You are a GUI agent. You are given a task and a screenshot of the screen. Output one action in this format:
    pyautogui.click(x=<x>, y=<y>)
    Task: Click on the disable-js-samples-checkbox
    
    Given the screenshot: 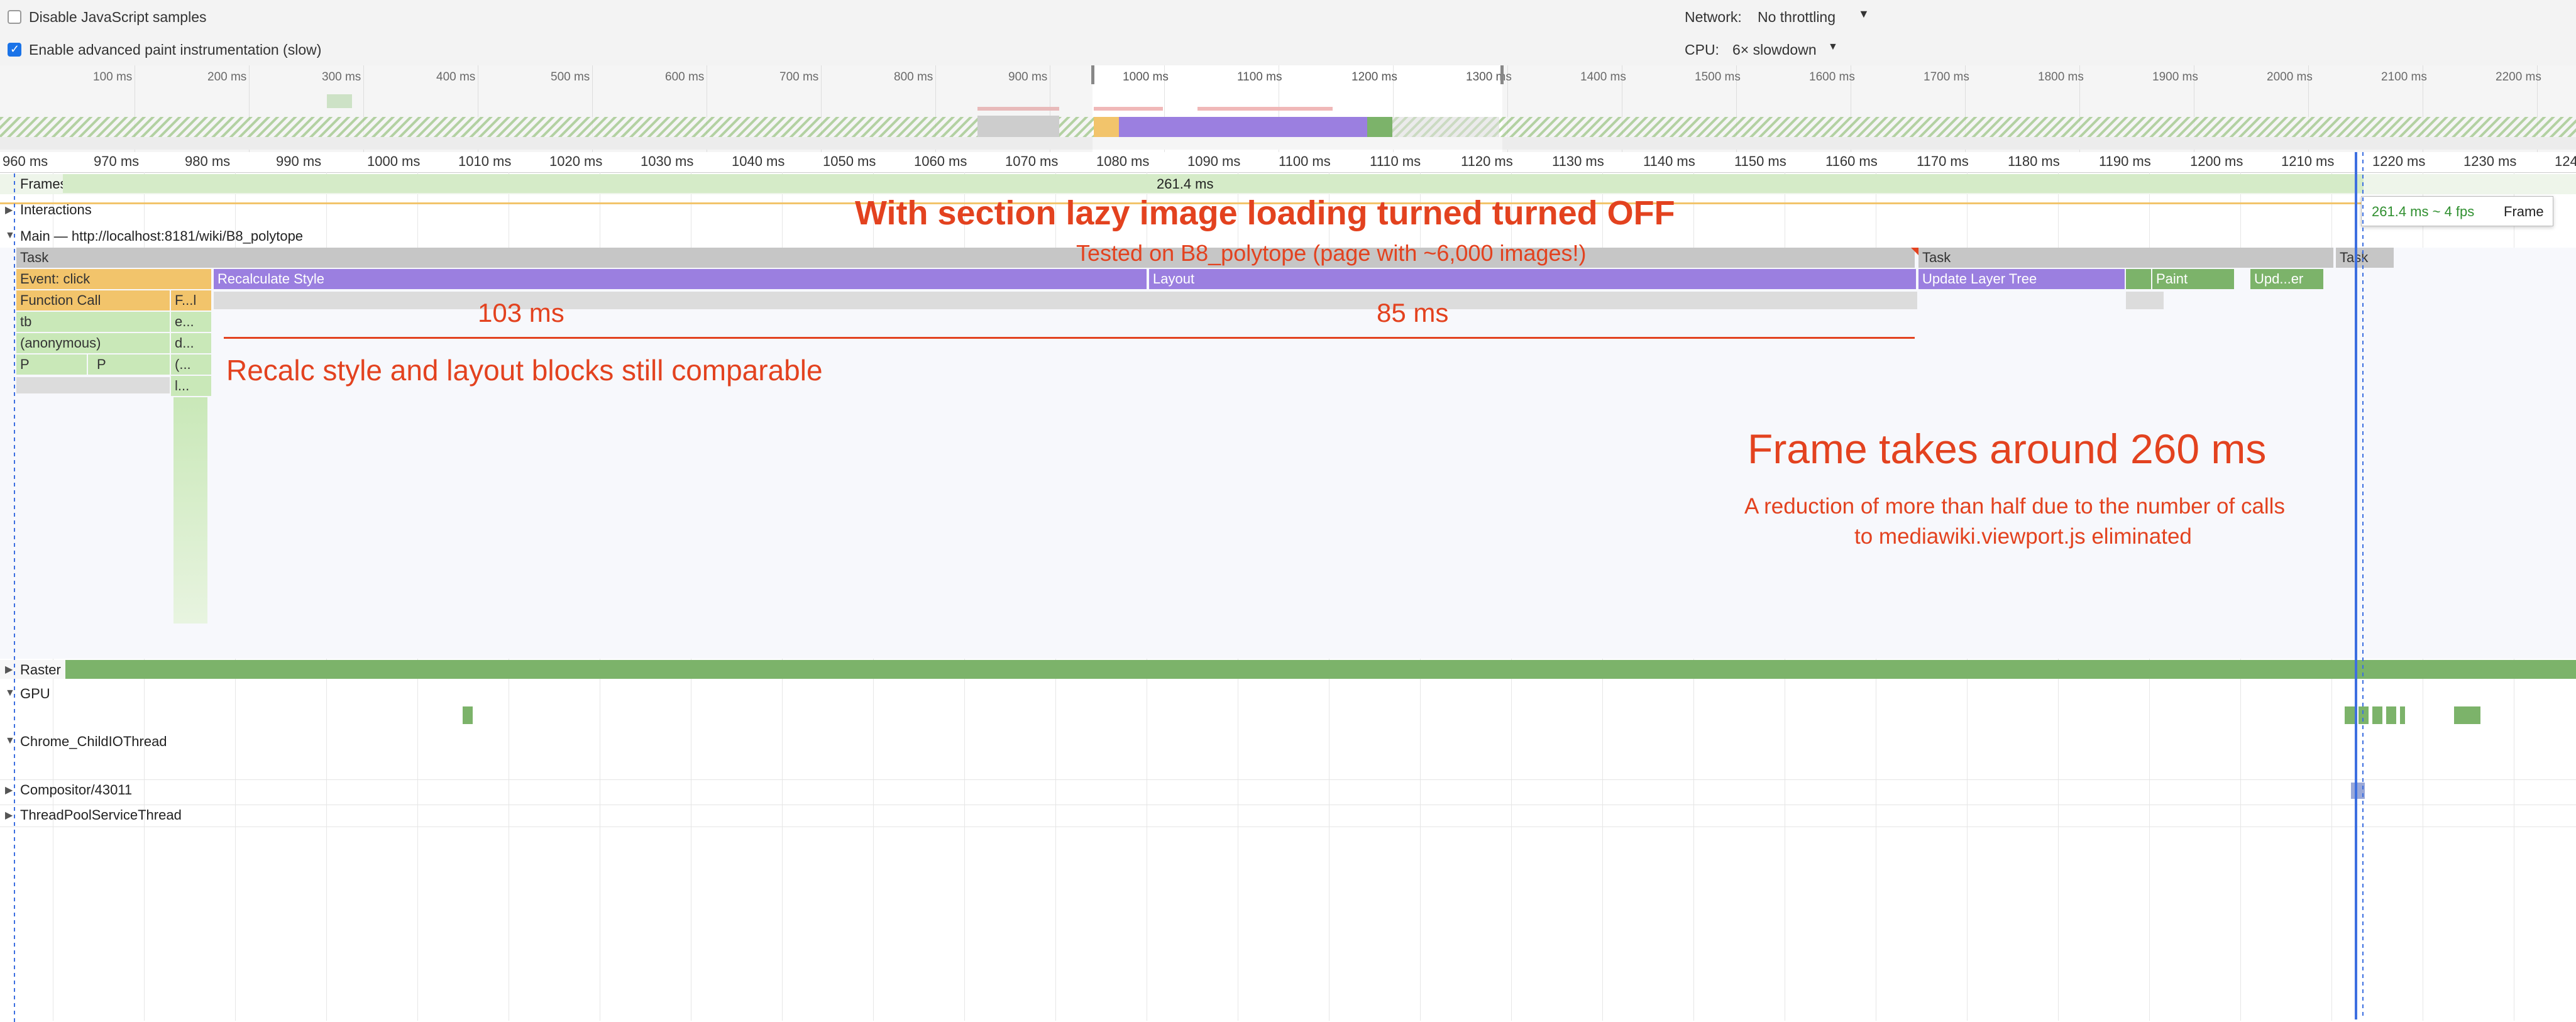 What is the action you would take?
    pyautogui.click(x=15, y=17)
    